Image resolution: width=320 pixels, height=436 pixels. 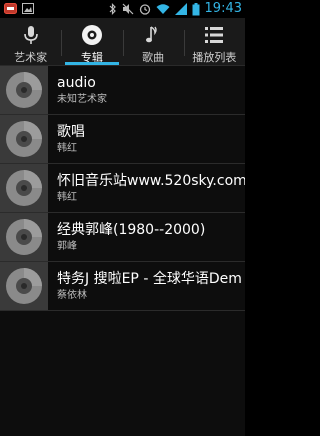 I want to click on album-artist: 蔡依林, so click(x=72, y=295).